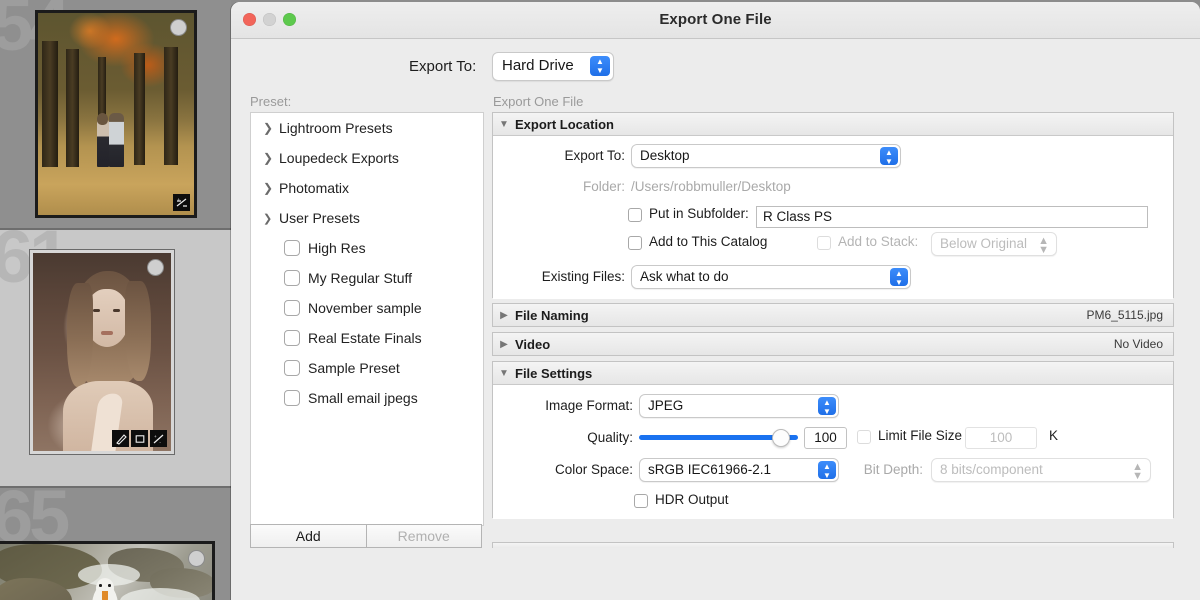 This screenshot has width=1200, height=600. Describe the element at coordinates (308, 536) in the screenshot. I see `add-preset-button: Add` at that location.